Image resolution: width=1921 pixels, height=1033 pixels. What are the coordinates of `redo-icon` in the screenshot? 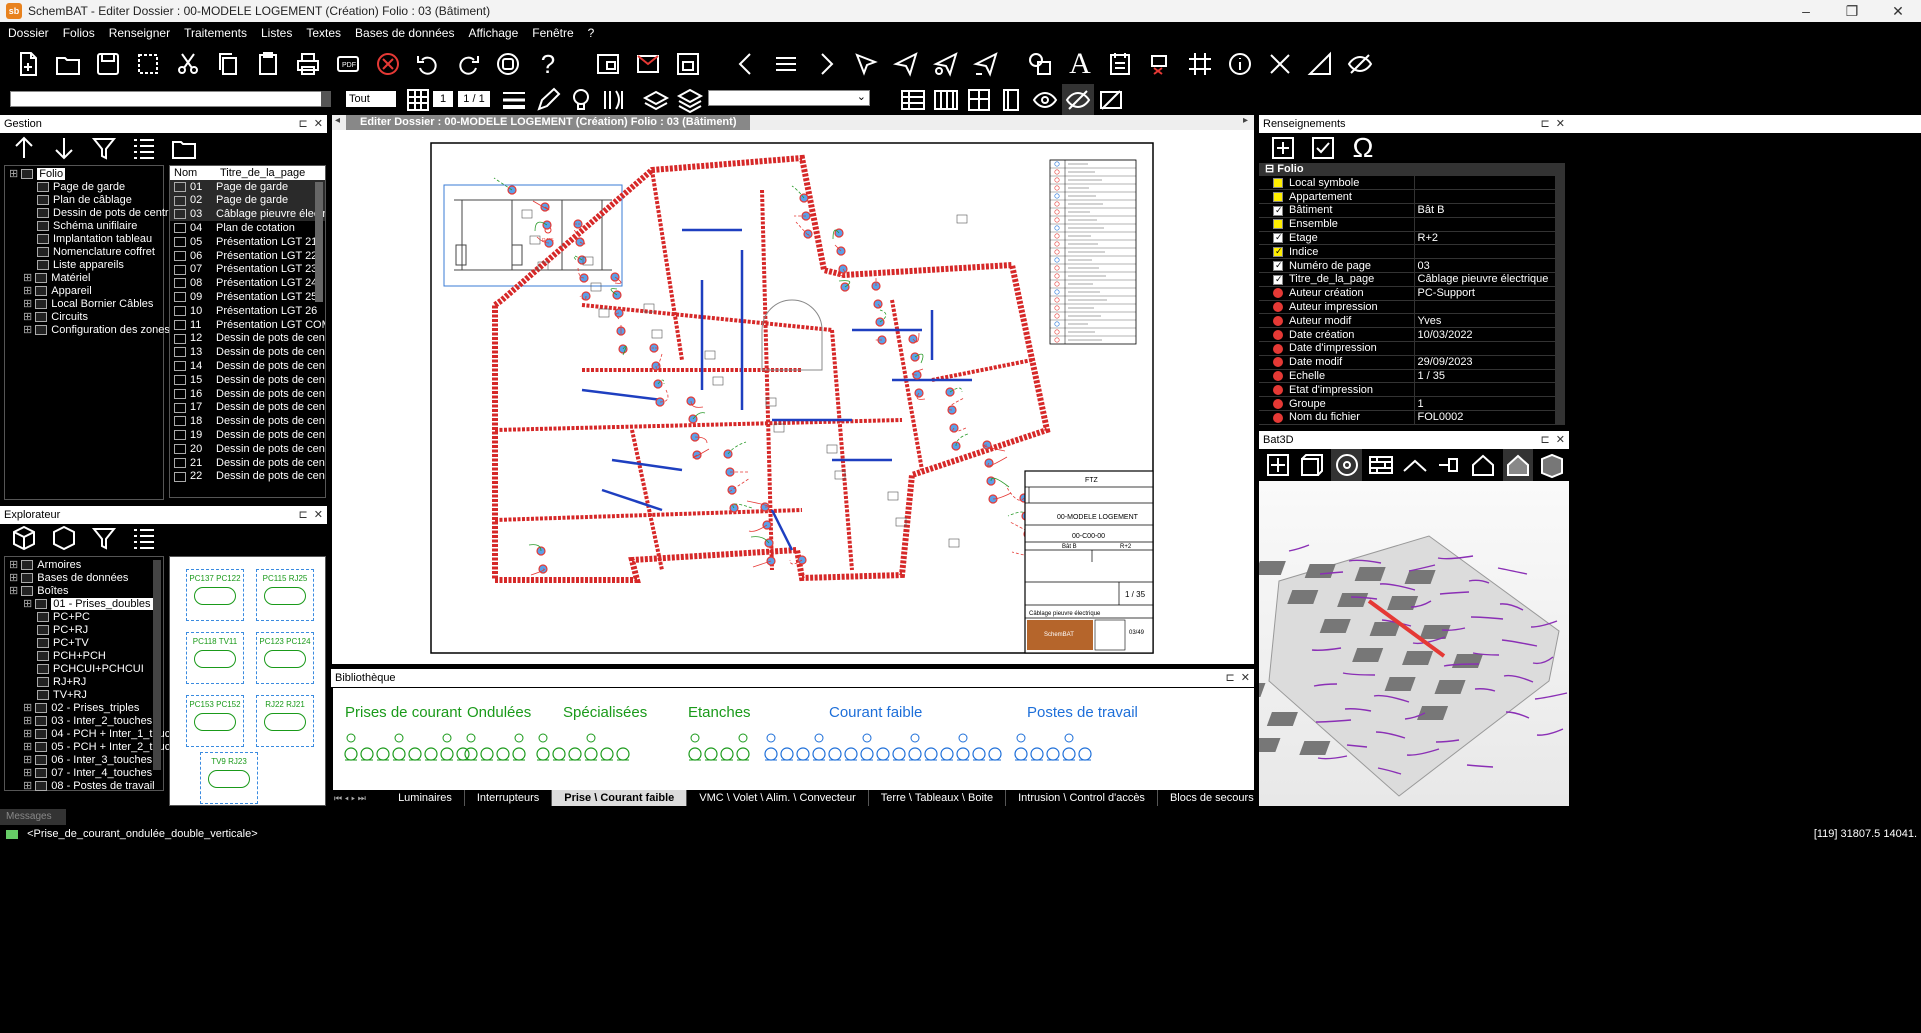 It's located at (468, 64).